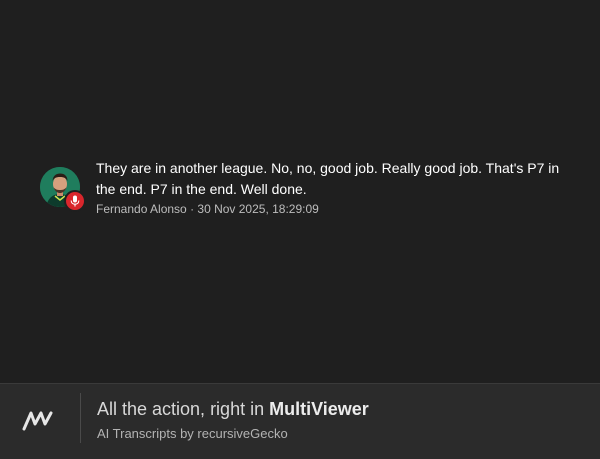 This screenshot has height=459, width=600. I want to click on brand-name: MultiViewer, so click(319, 409).